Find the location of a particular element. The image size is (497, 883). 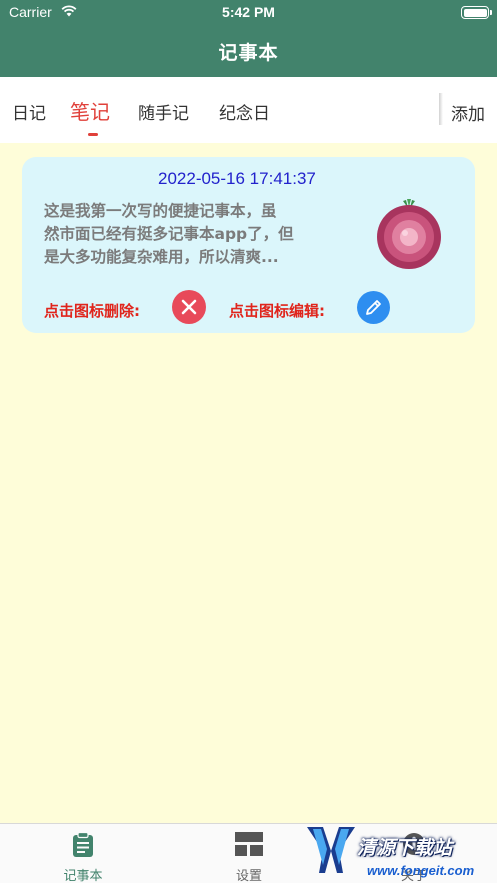

nav-settings: 设置 is located at coordinates (249, 853).